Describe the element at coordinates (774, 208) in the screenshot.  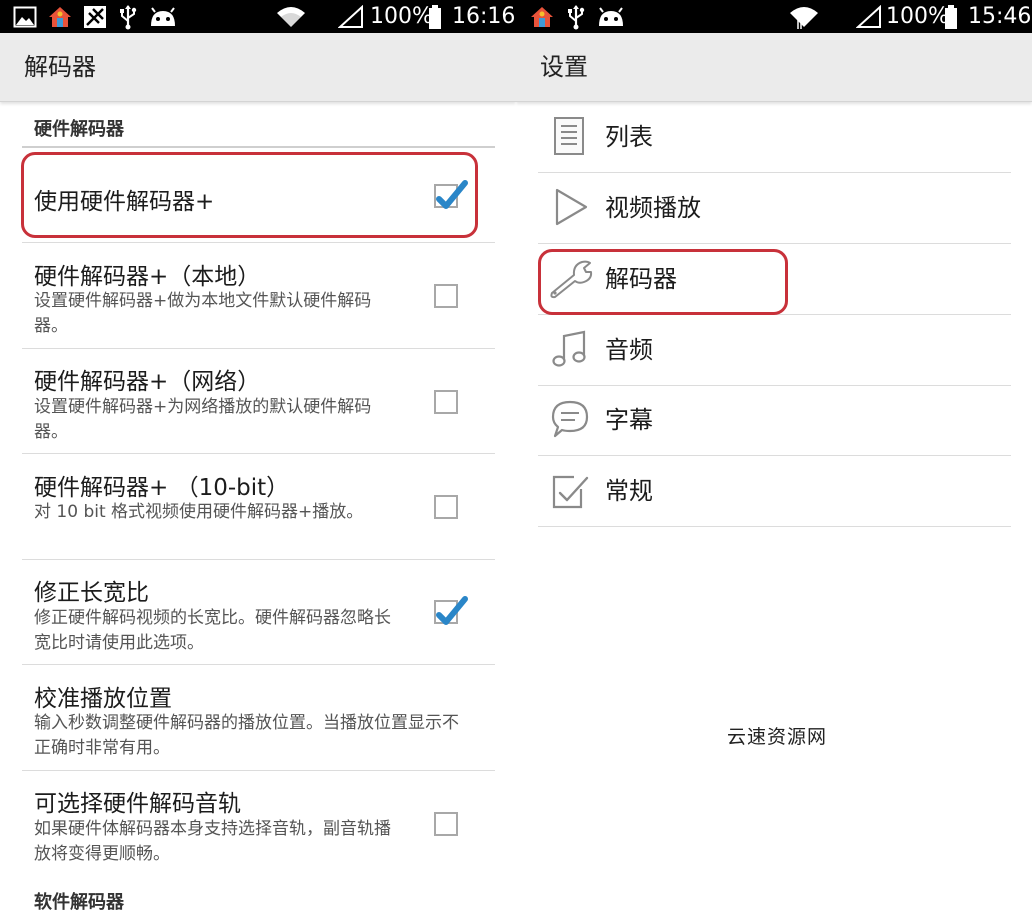
I see `settings-item-video-playback: 视频播放` at that location.